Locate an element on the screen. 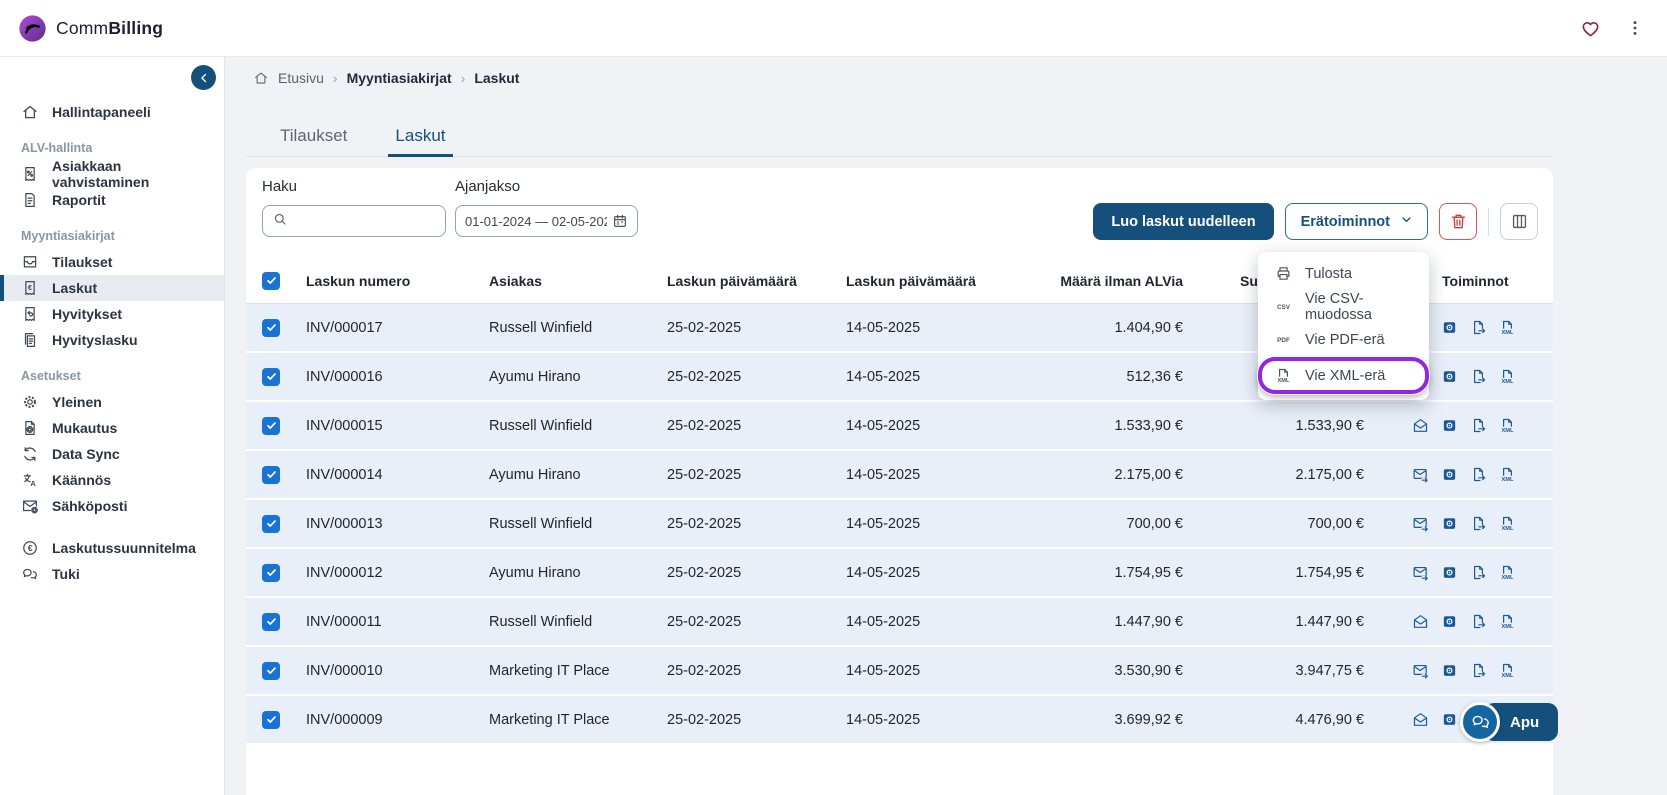 This screenshot has width=1667, height=795. menu-item-vie-csv-muodossa: CSV Vie CSV-muodossa is located at coordinates (1343, 306).